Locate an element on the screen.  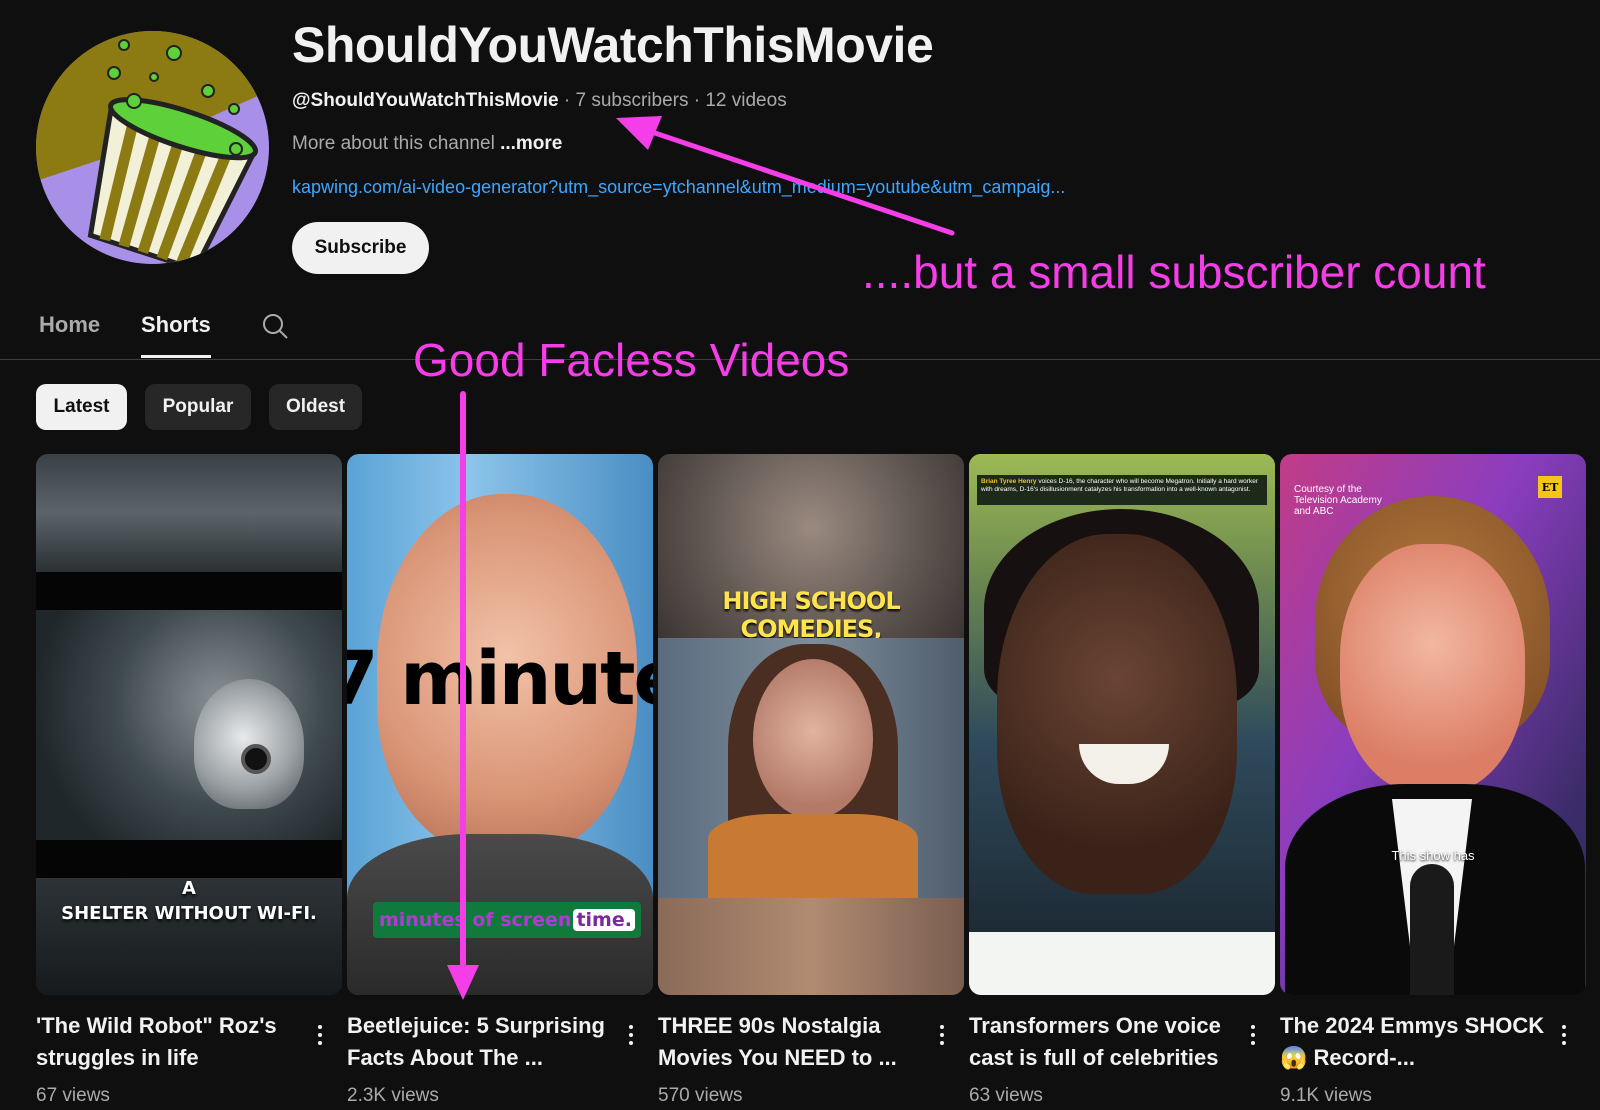
short-thumbnail: 7 minute minutes of screen time. is located at coordinates (500, 724).